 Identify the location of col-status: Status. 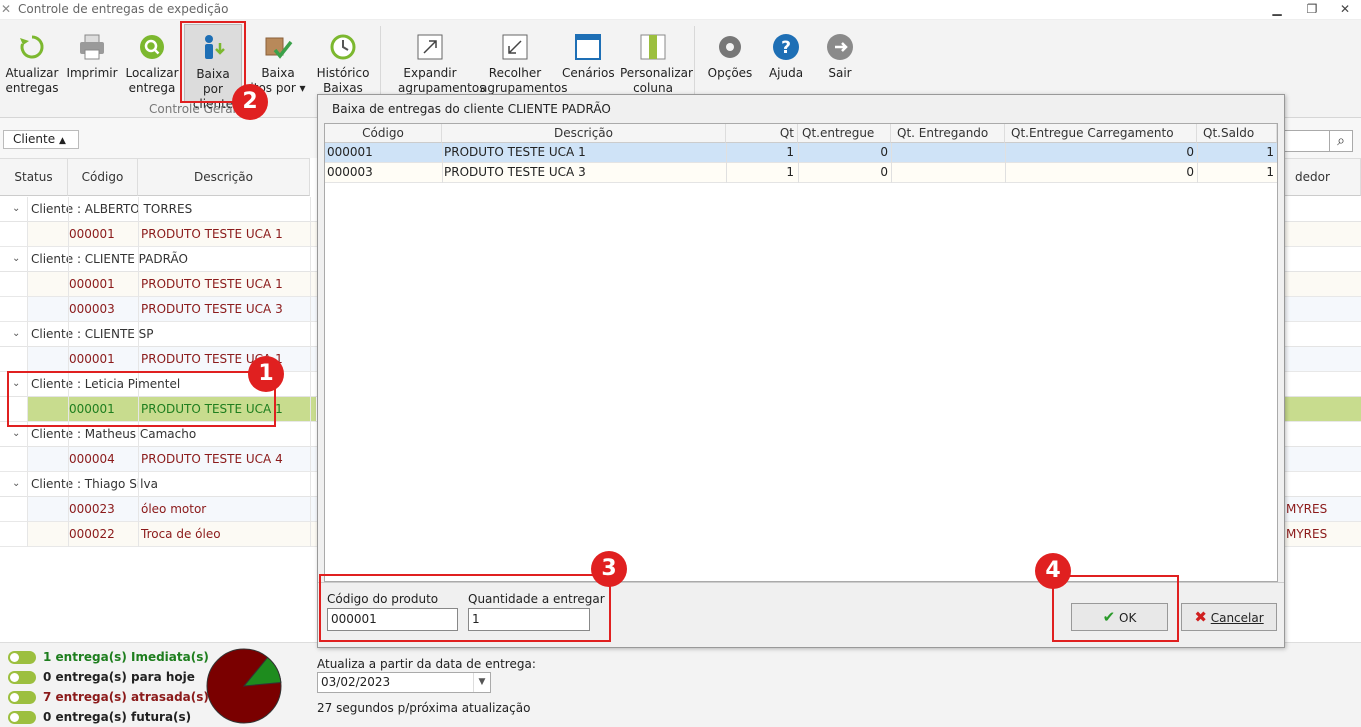
(34, 177).